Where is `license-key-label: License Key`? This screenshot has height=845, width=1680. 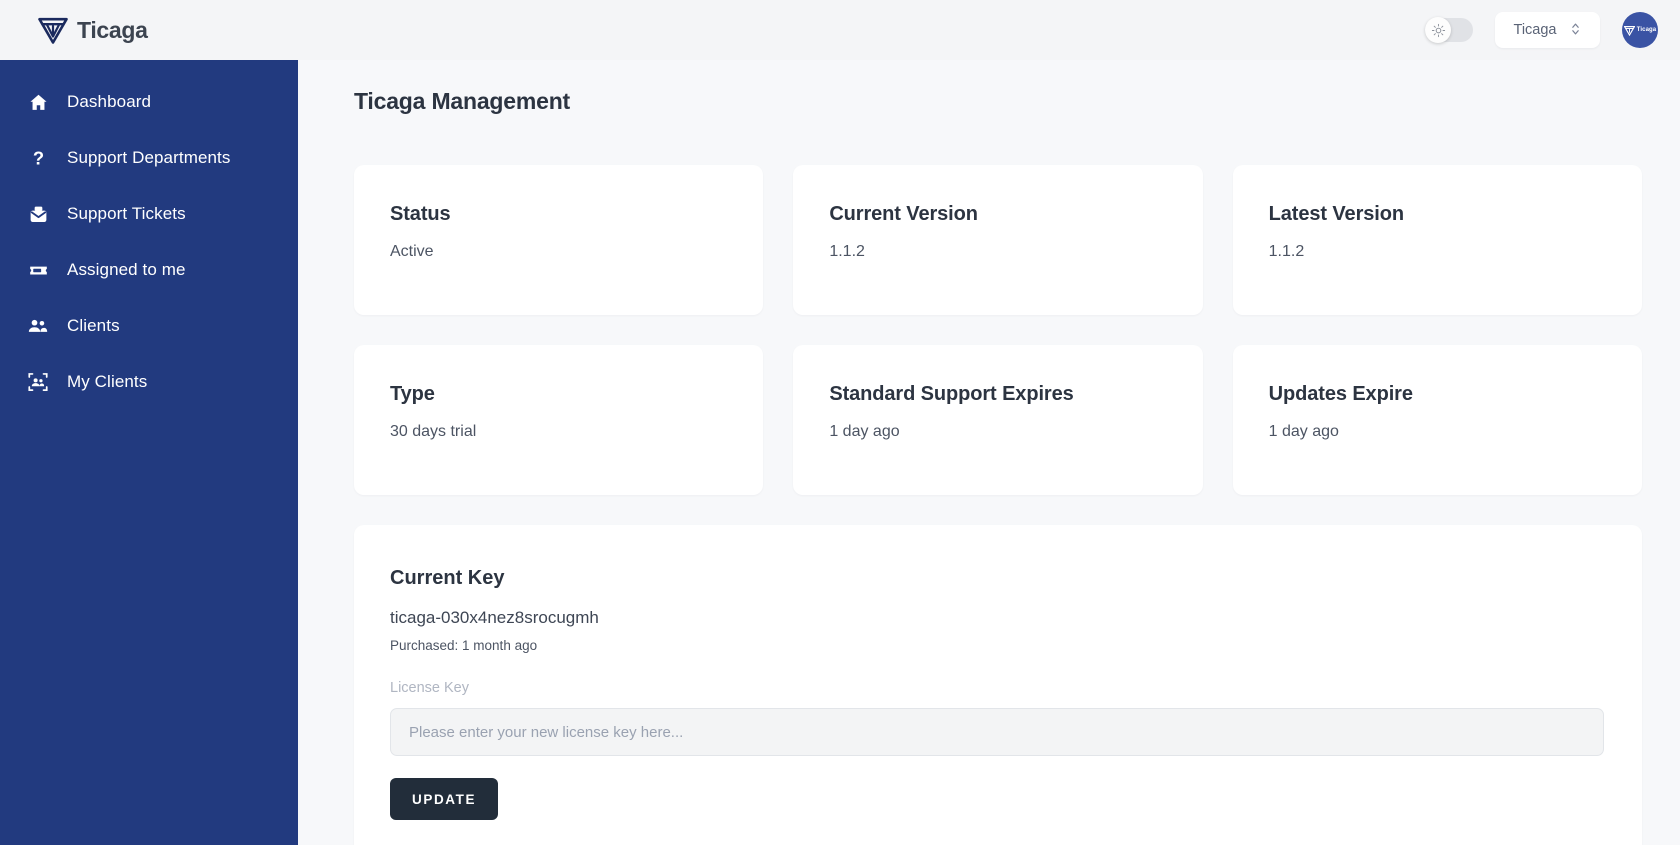 license-key-label: License Key is located at coordinates (429, 688).